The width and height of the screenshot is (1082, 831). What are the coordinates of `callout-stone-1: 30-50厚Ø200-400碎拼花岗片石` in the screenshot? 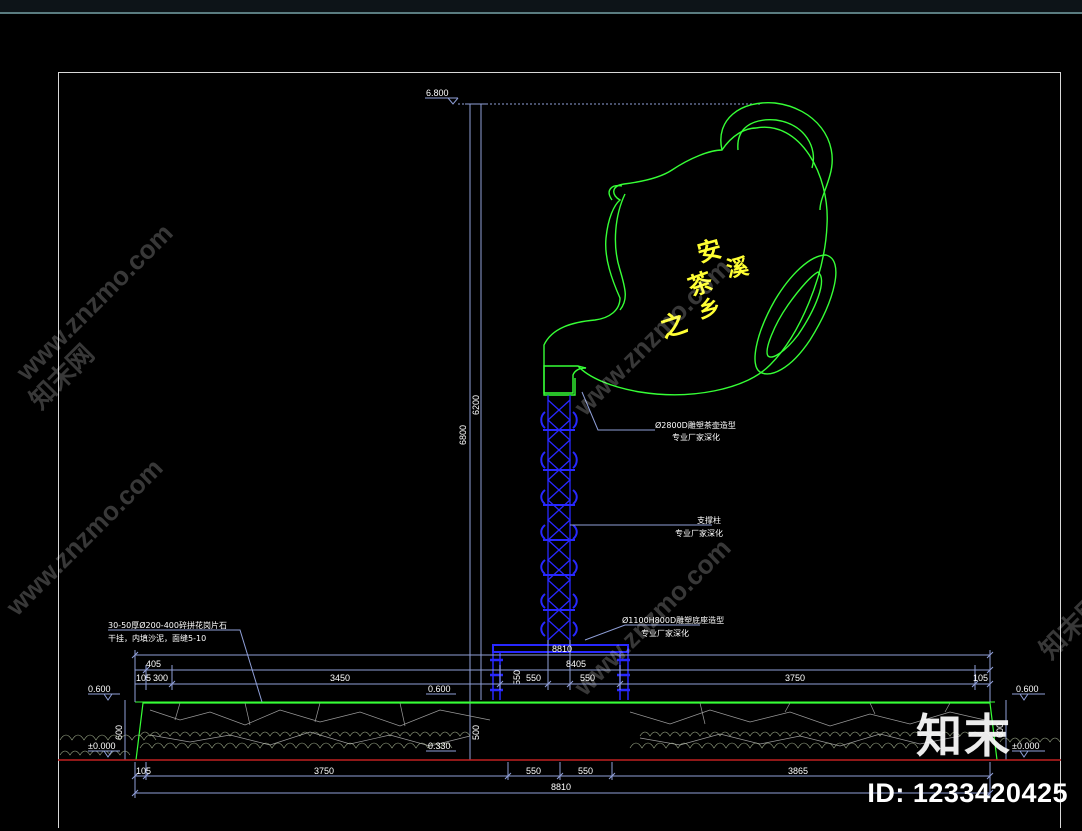 It's located at (167, 625).